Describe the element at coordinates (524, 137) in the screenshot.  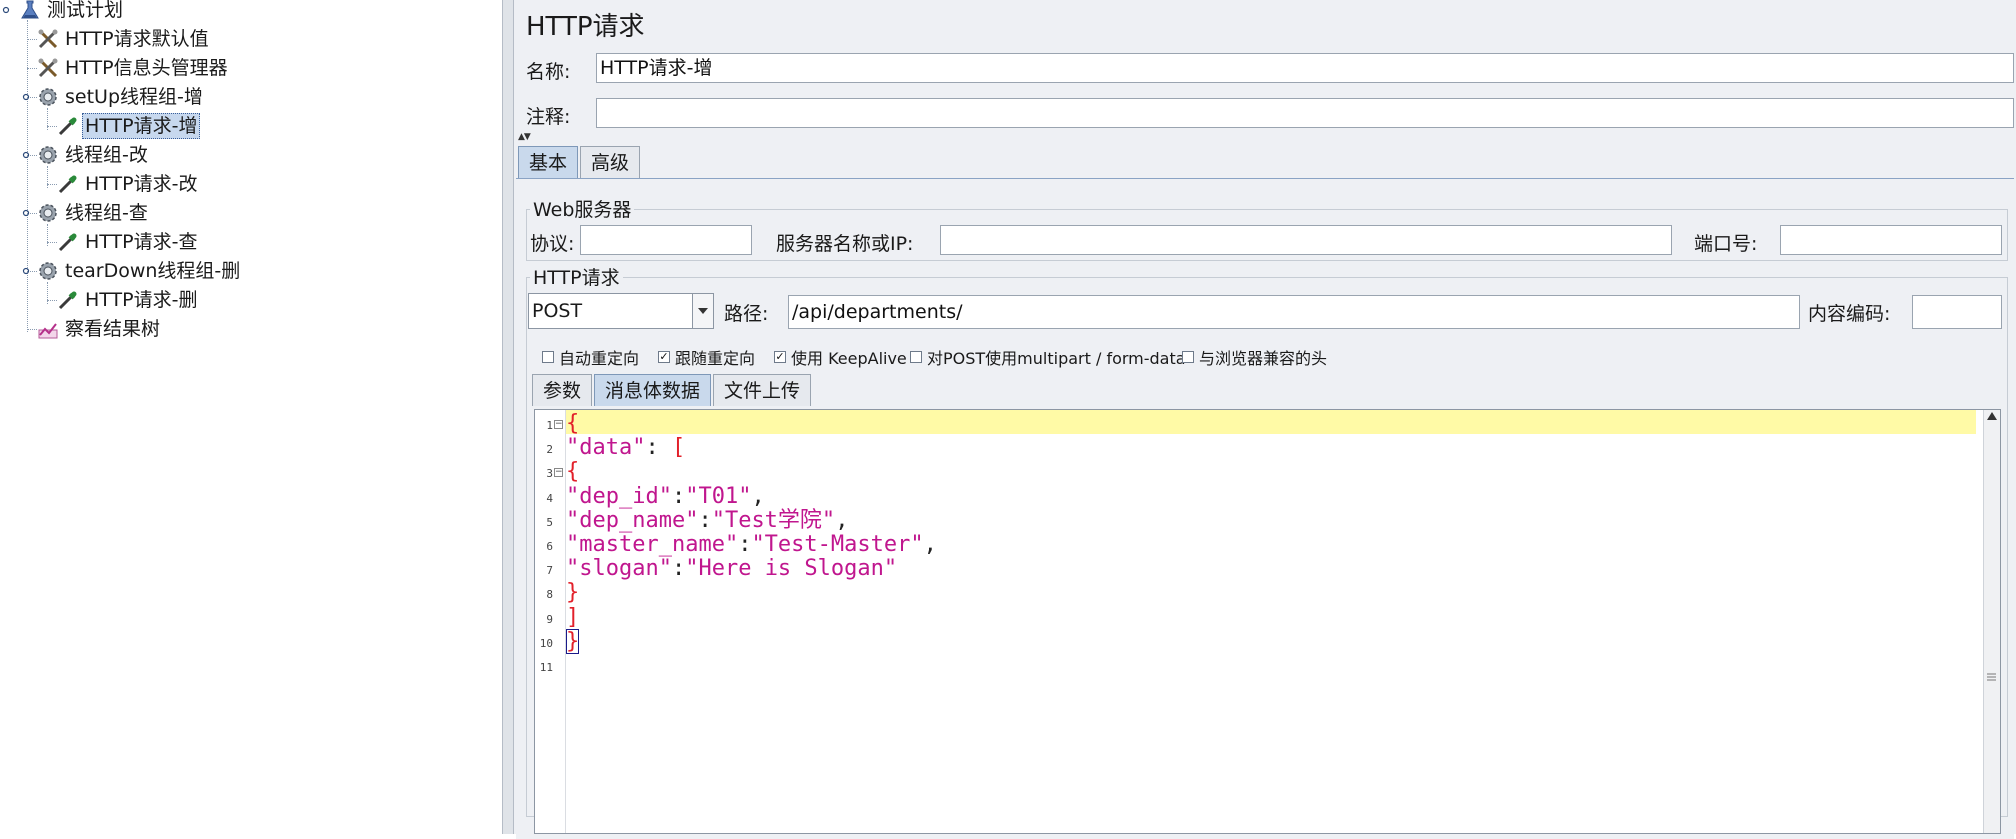
I see `collapse-arrows-icon: ▲▼` at that location.